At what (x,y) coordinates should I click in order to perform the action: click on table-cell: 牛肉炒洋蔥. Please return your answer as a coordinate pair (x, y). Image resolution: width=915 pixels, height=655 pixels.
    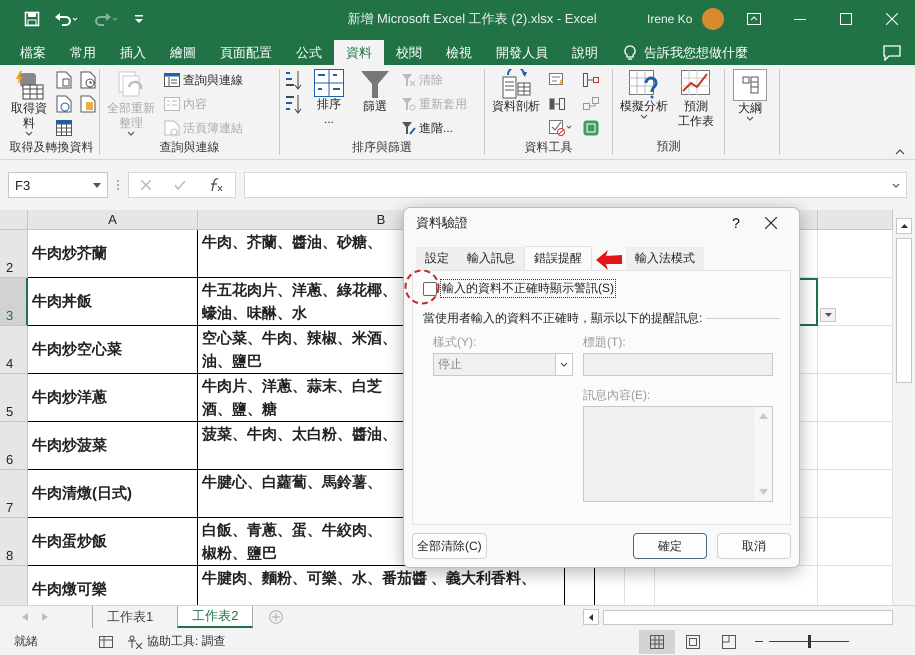
    Looking at the image, I should click on (113, 398).